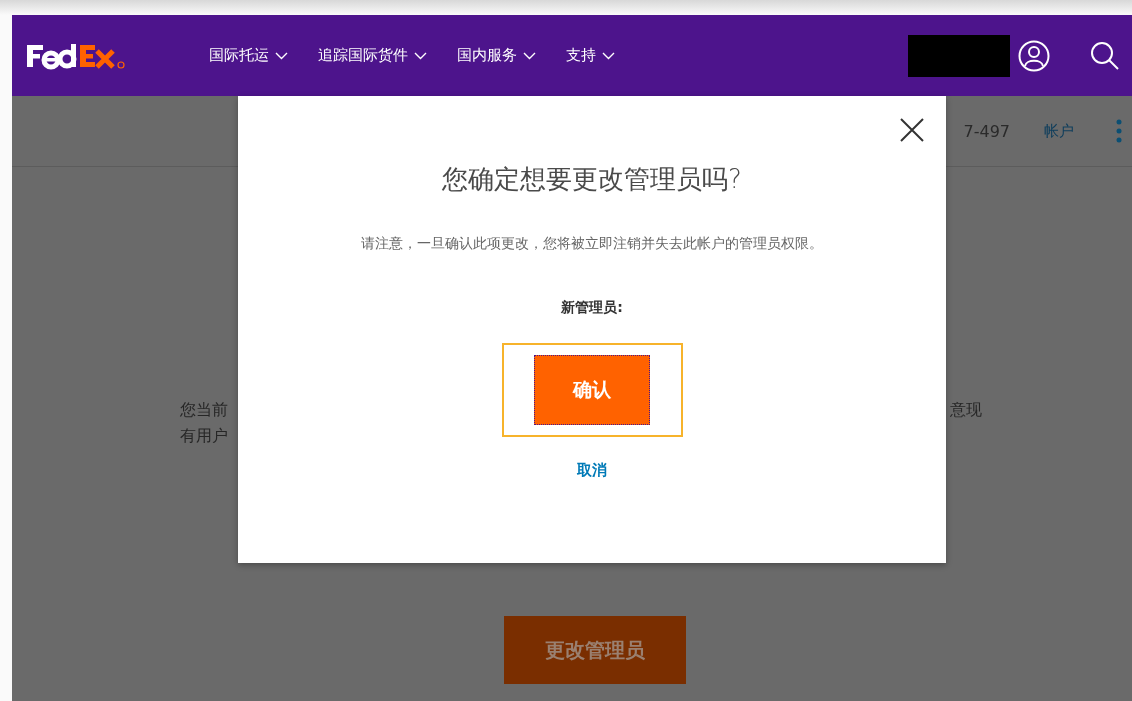  I want to click on account-number: 7-497, so click(986, 131).